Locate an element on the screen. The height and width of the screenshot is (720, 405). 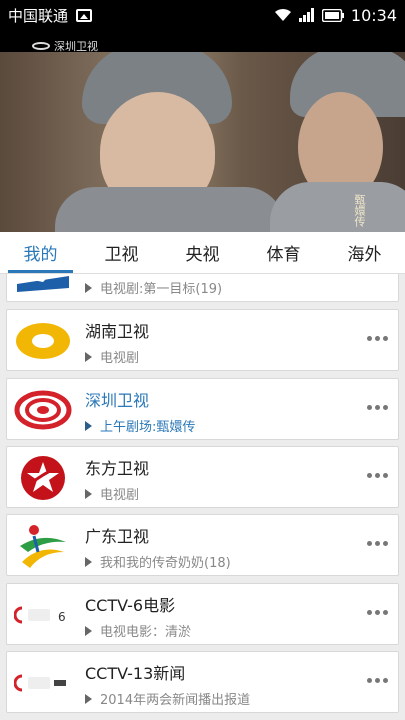
tab-overseas: 海外 is located at coordinates (364, 252).